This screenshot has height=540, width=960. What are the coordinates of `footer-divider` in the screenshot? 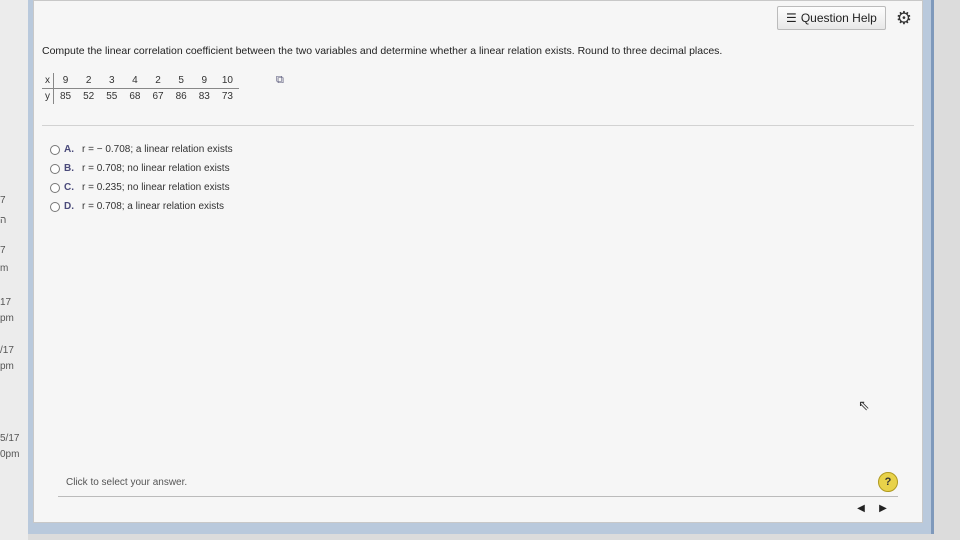 It's located at (478, 496).